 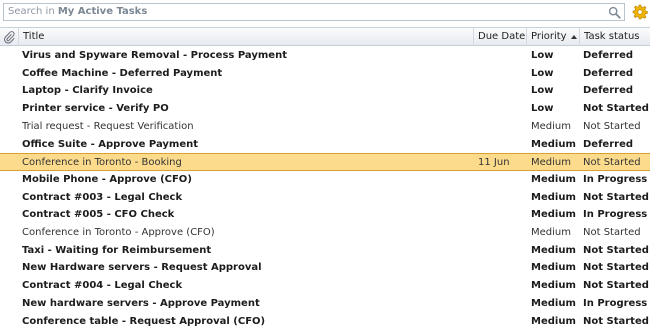 What do you see at coordinates (102, 163) in the screenshot?
I see `task-title: Conference in Toronto - Booking` at bounding box center [102, 163].